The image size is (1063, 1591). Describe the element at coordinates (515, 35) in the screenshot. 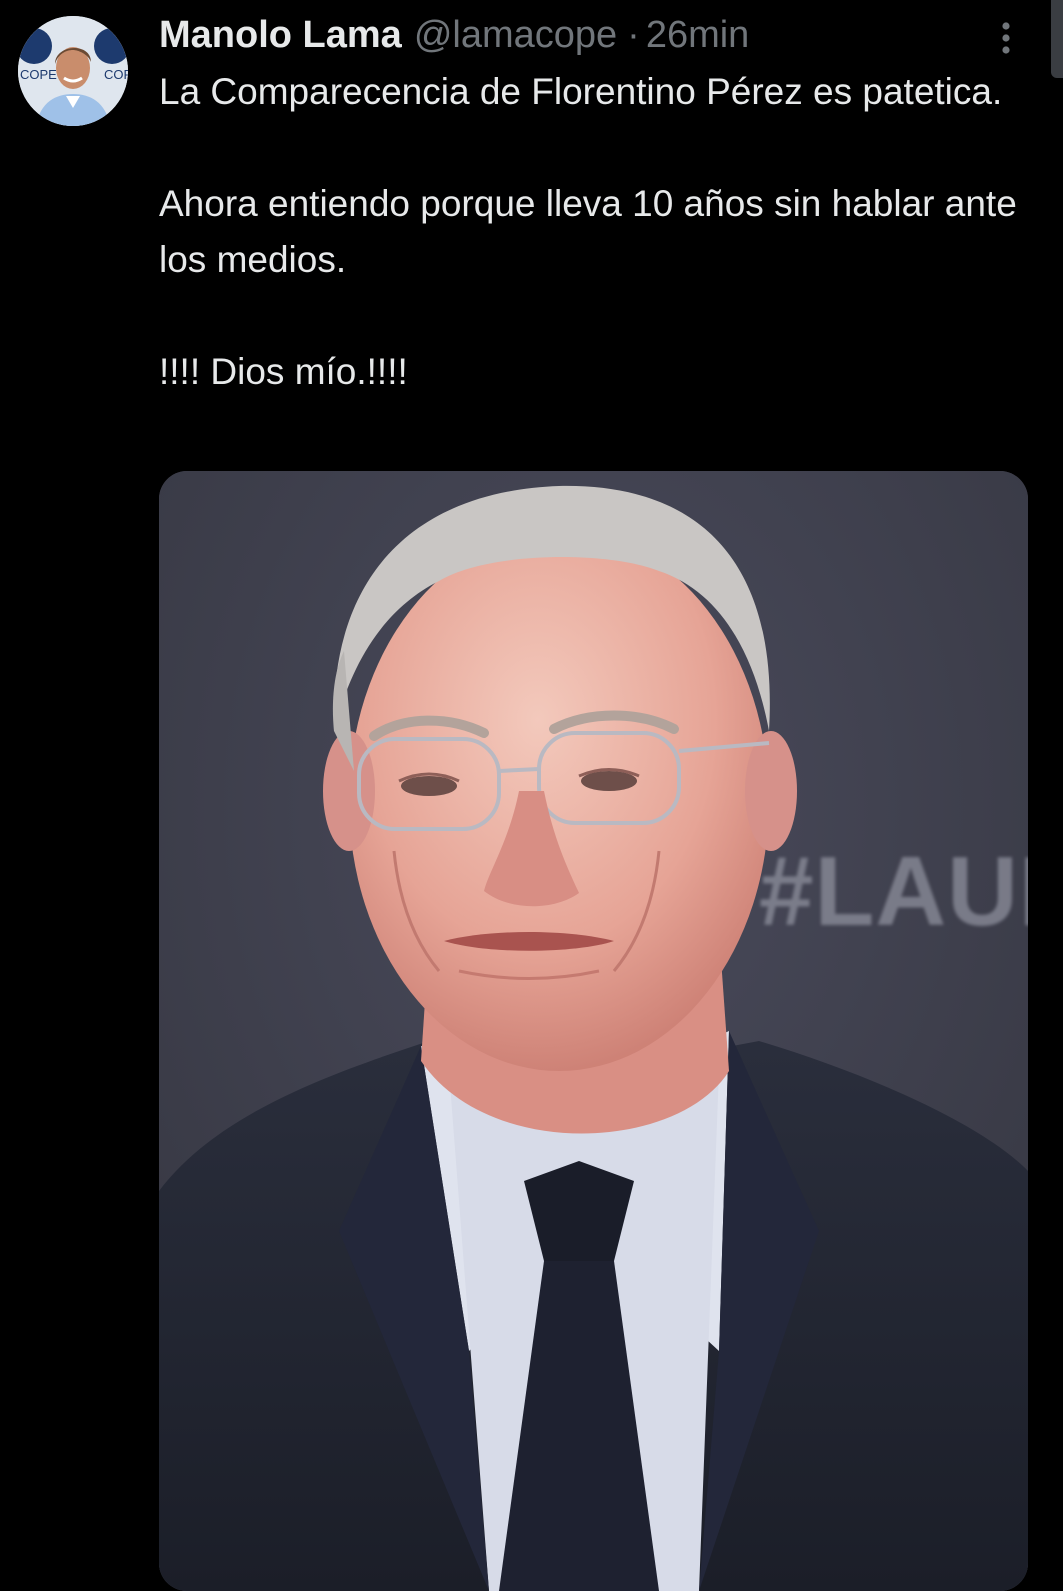

I see `author-handle: @lamacope` at that location.